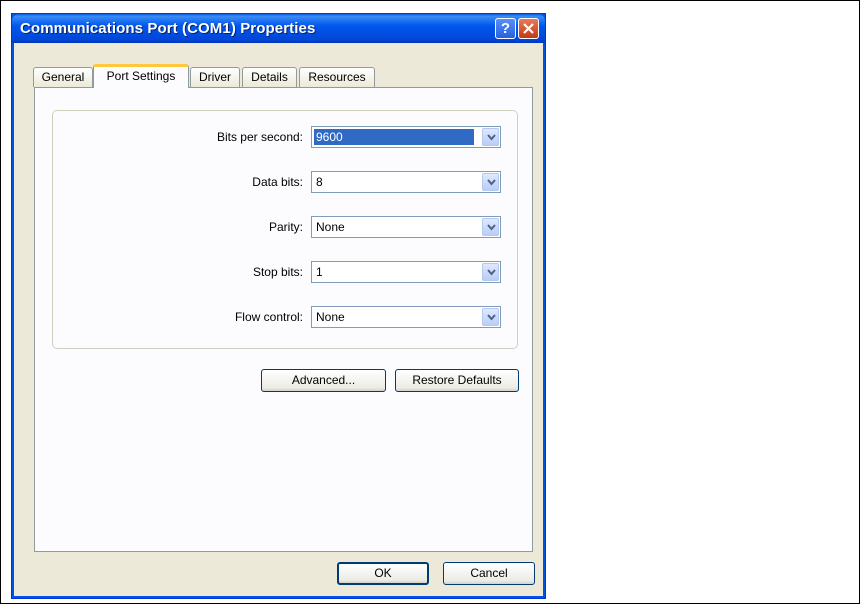  I want to click on title-bar: Communications Port (COM1) Properties ?, so click(278, 28).